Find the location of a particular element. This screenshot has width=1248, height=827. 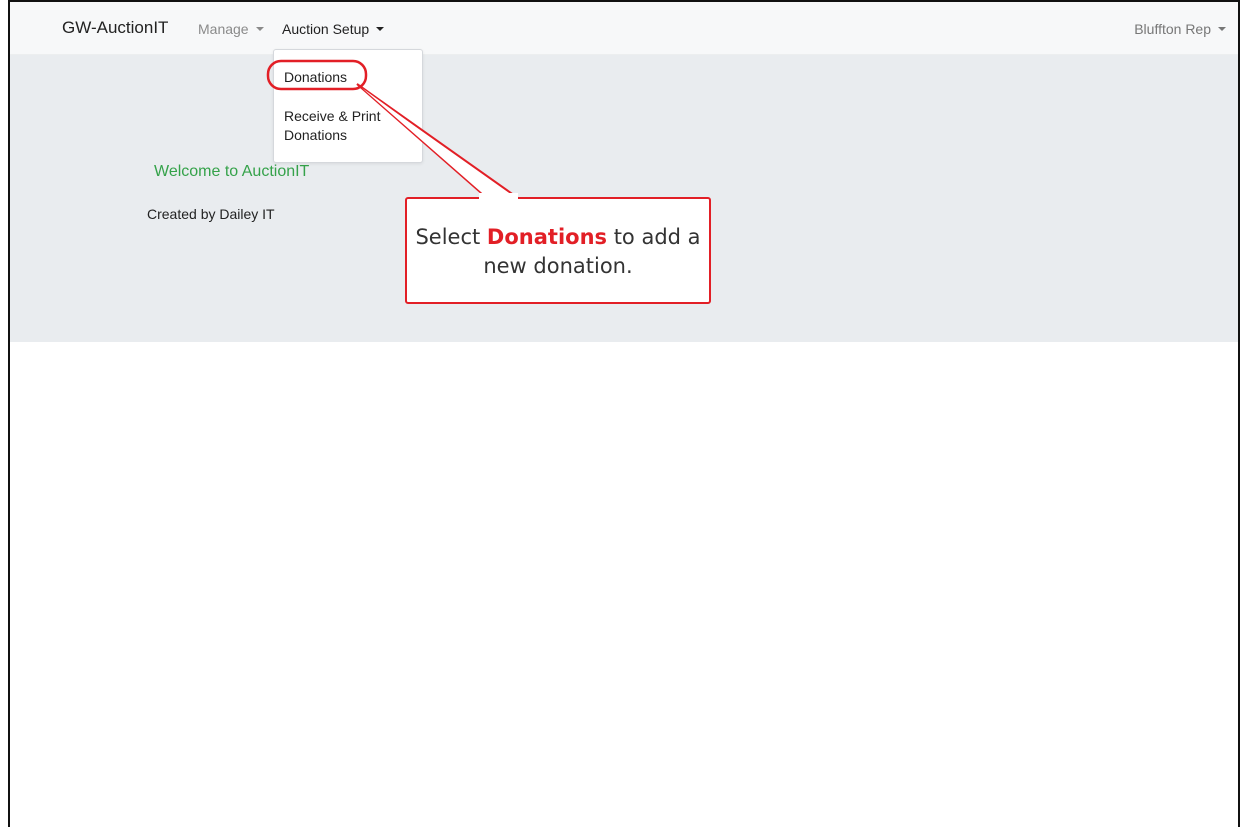

auction-setup-menu: Donations Receive & Print Donations is located at coordinates (348, 106).